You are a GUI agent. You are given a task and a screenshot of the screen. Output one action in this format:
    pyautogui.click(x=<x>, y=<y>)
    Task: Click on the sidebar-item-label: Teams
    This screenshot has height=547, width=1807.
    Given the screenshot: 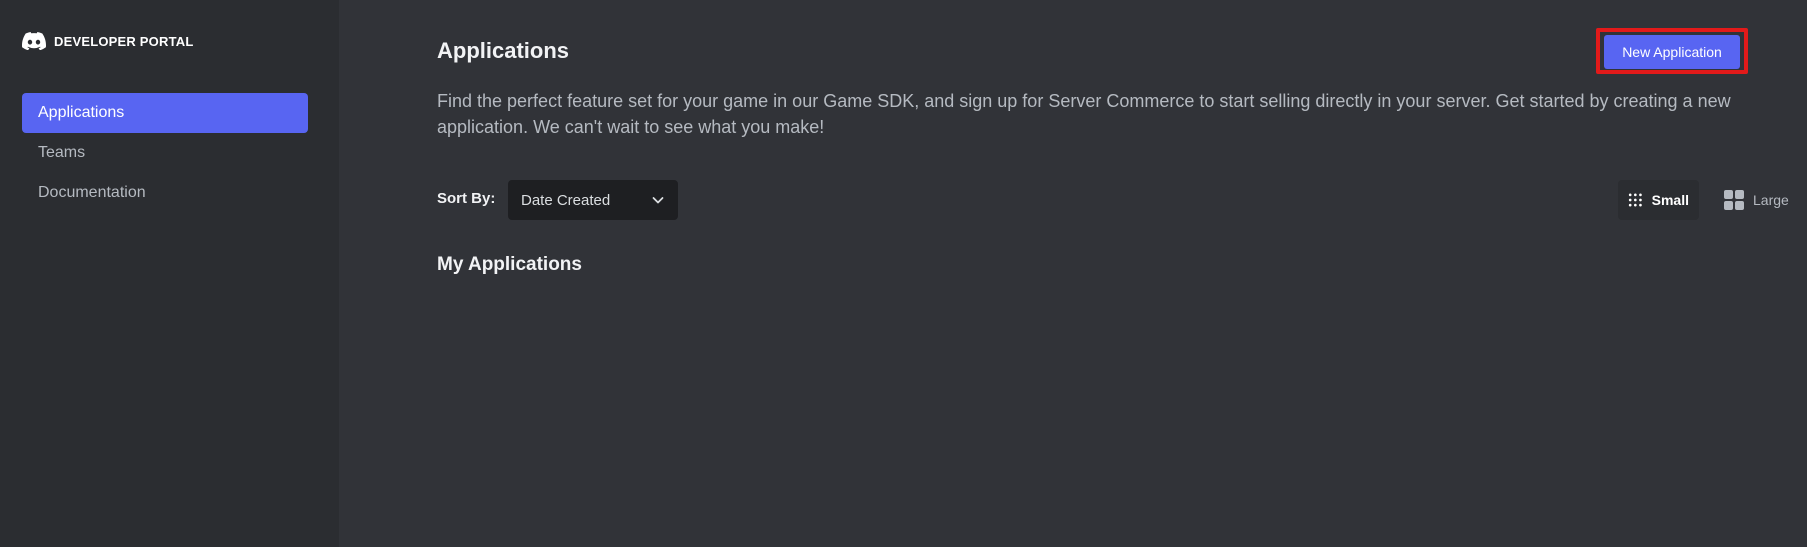 What is the action you would take?
    pyautogui.click(x=62, y=152)
    